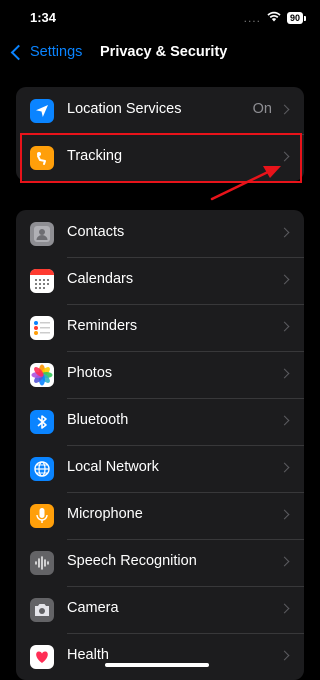 This screenshot has height=680, width=320. I want to click on microphone-icon, so click(42, 516).